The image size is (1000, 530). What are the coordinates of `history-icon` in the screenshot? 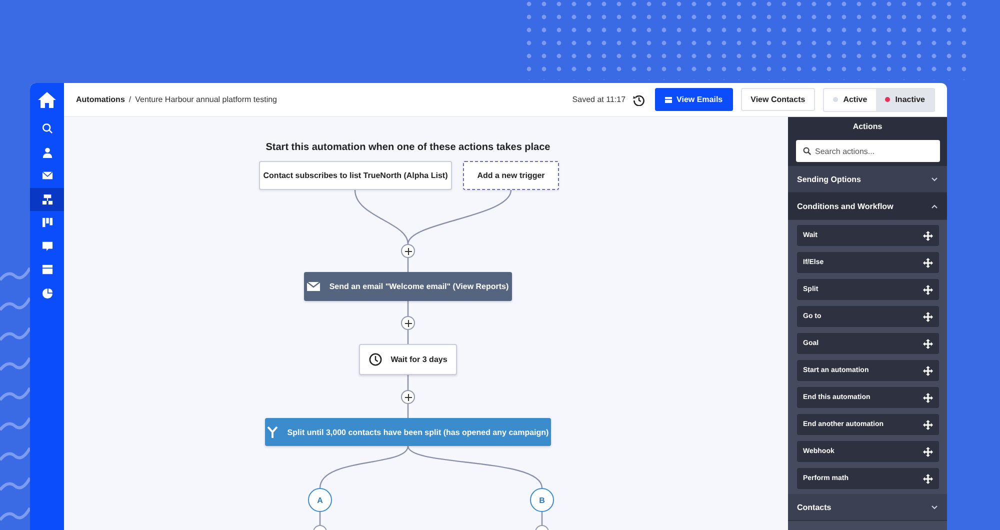 It's located at (638, 100).